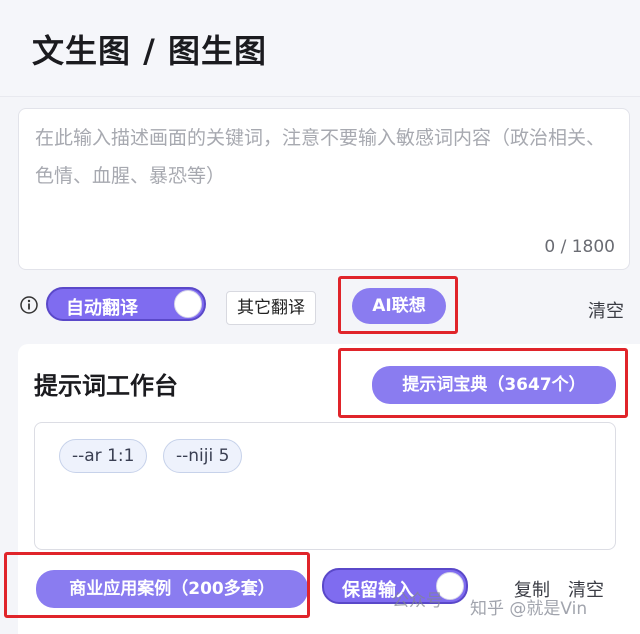 The width and height of the screenshot is (640, 634). What do you see at coordinates (606, 310) in the screenshot?
I see `clear-prompt-button: 清空` at bounding box center [606, 310].